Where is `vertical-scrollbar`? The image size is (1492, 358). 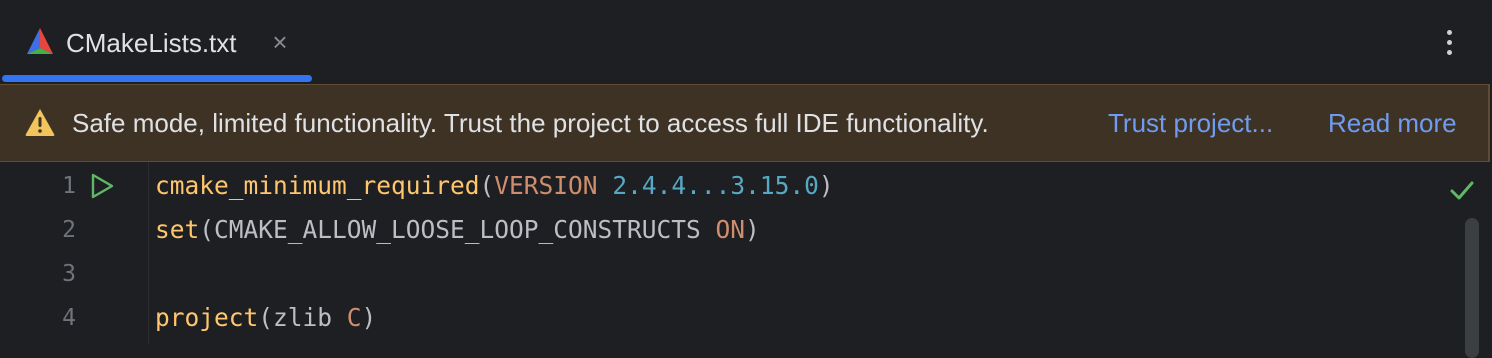
vertical-scrollbar is located at coordinates (1472, 288).